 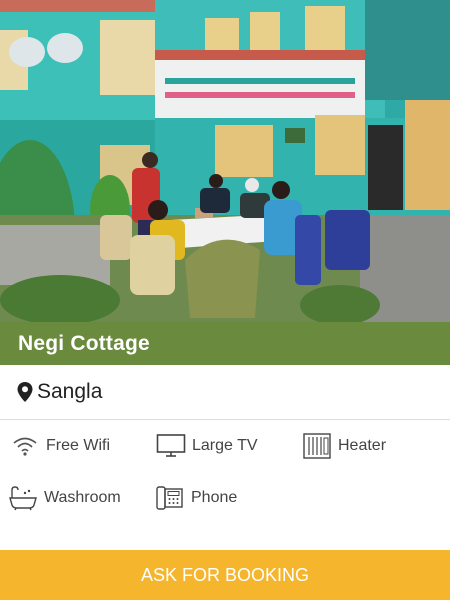 What do you see at coordinates (214, 497) in the screenshot?
I see `amenity-label: Phone` at bounding box center [214, 497].